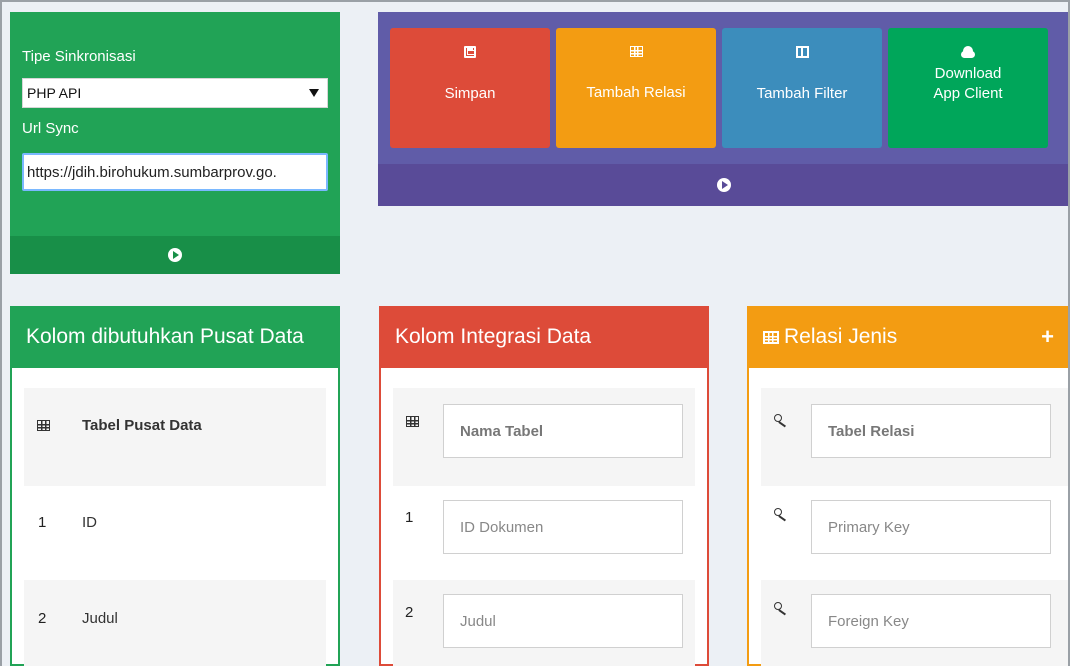 This screenshot has width=1070, height=666. I want to click on relation-row: Tabel Relasi, so click(915, 437).